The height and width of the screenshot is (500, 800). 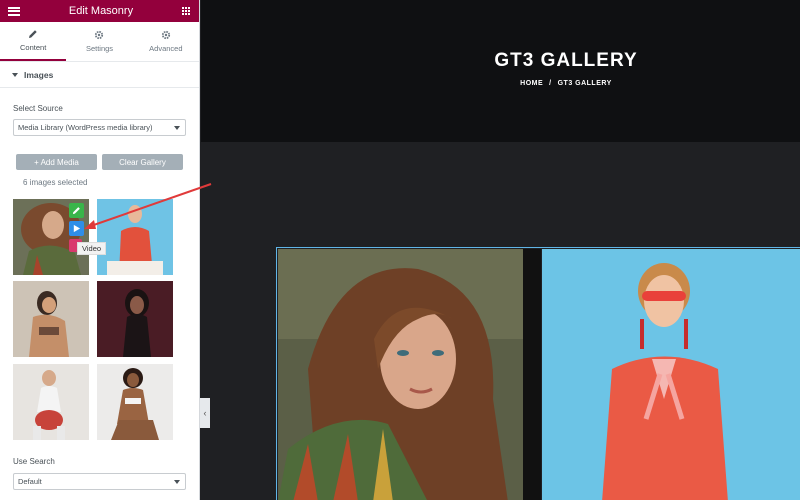 I want to click on source-select: Media Library (WordPress media library), so click(x=99, y=127).